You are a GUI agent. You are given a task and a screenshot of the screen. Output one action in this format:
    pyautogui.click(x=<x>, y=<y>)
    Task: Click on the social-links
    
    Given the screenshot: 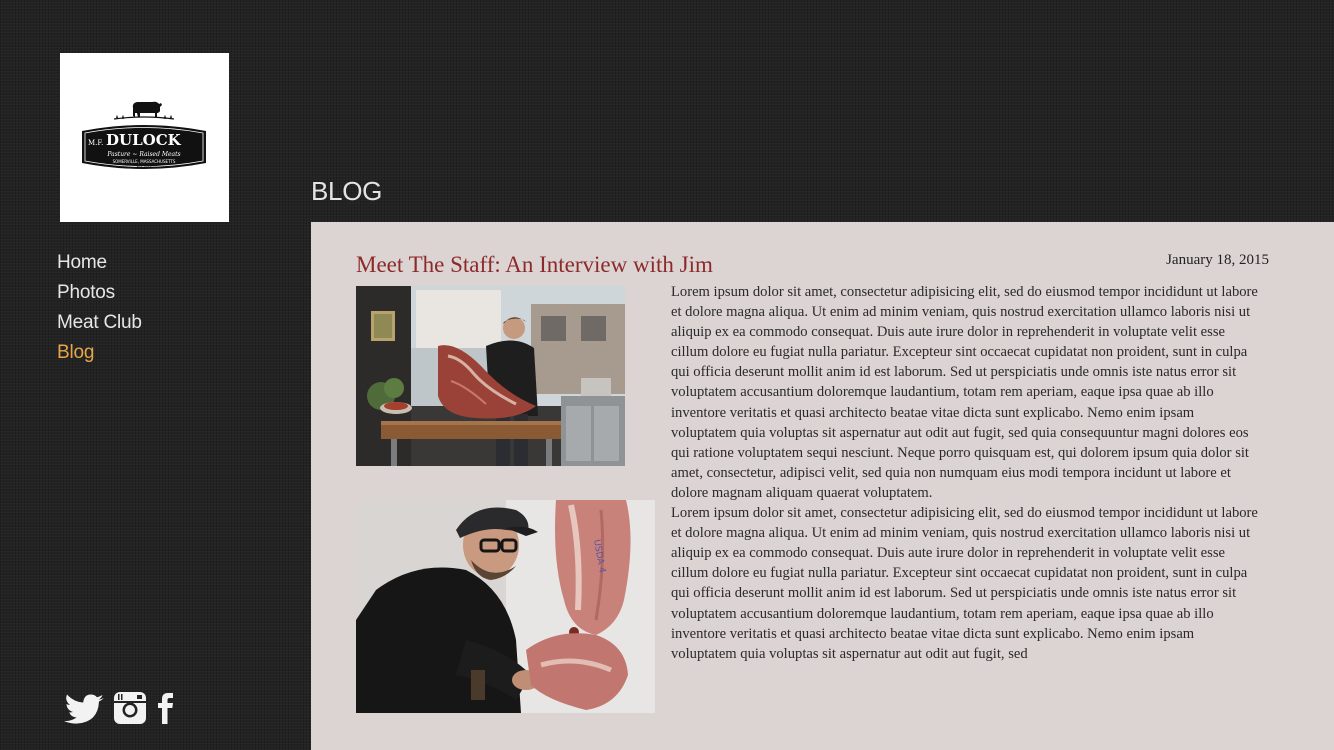 What is the action you would take?
    pyautogui.click(x=119, y=708)
    